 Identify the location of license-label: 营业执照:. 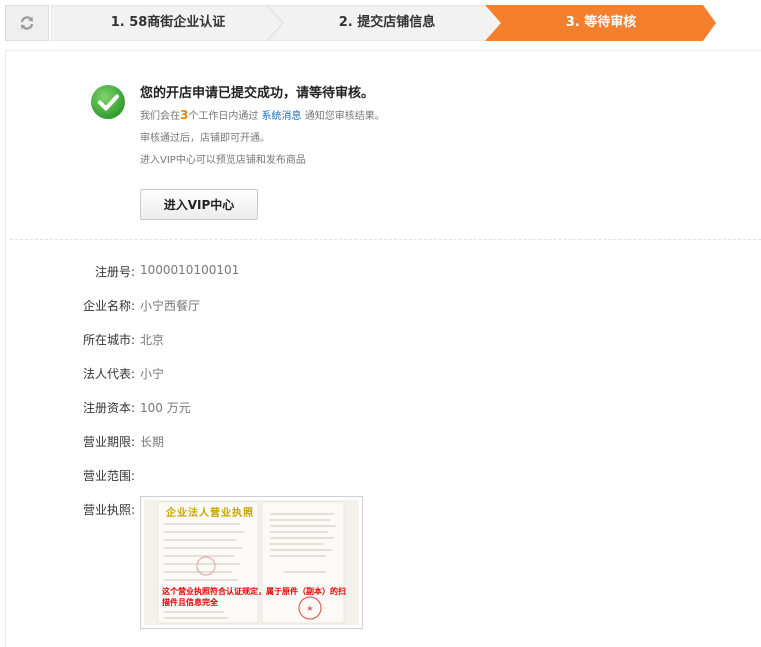
(108, 510).